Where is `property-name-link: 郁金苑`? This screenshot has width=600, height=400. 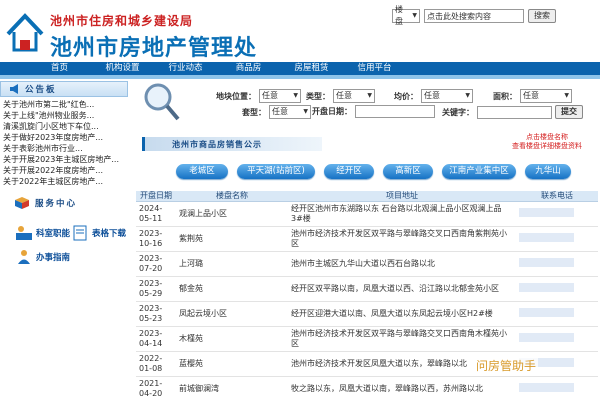 property-name-link: 郁金苑 is located at coordinates (232, 289).